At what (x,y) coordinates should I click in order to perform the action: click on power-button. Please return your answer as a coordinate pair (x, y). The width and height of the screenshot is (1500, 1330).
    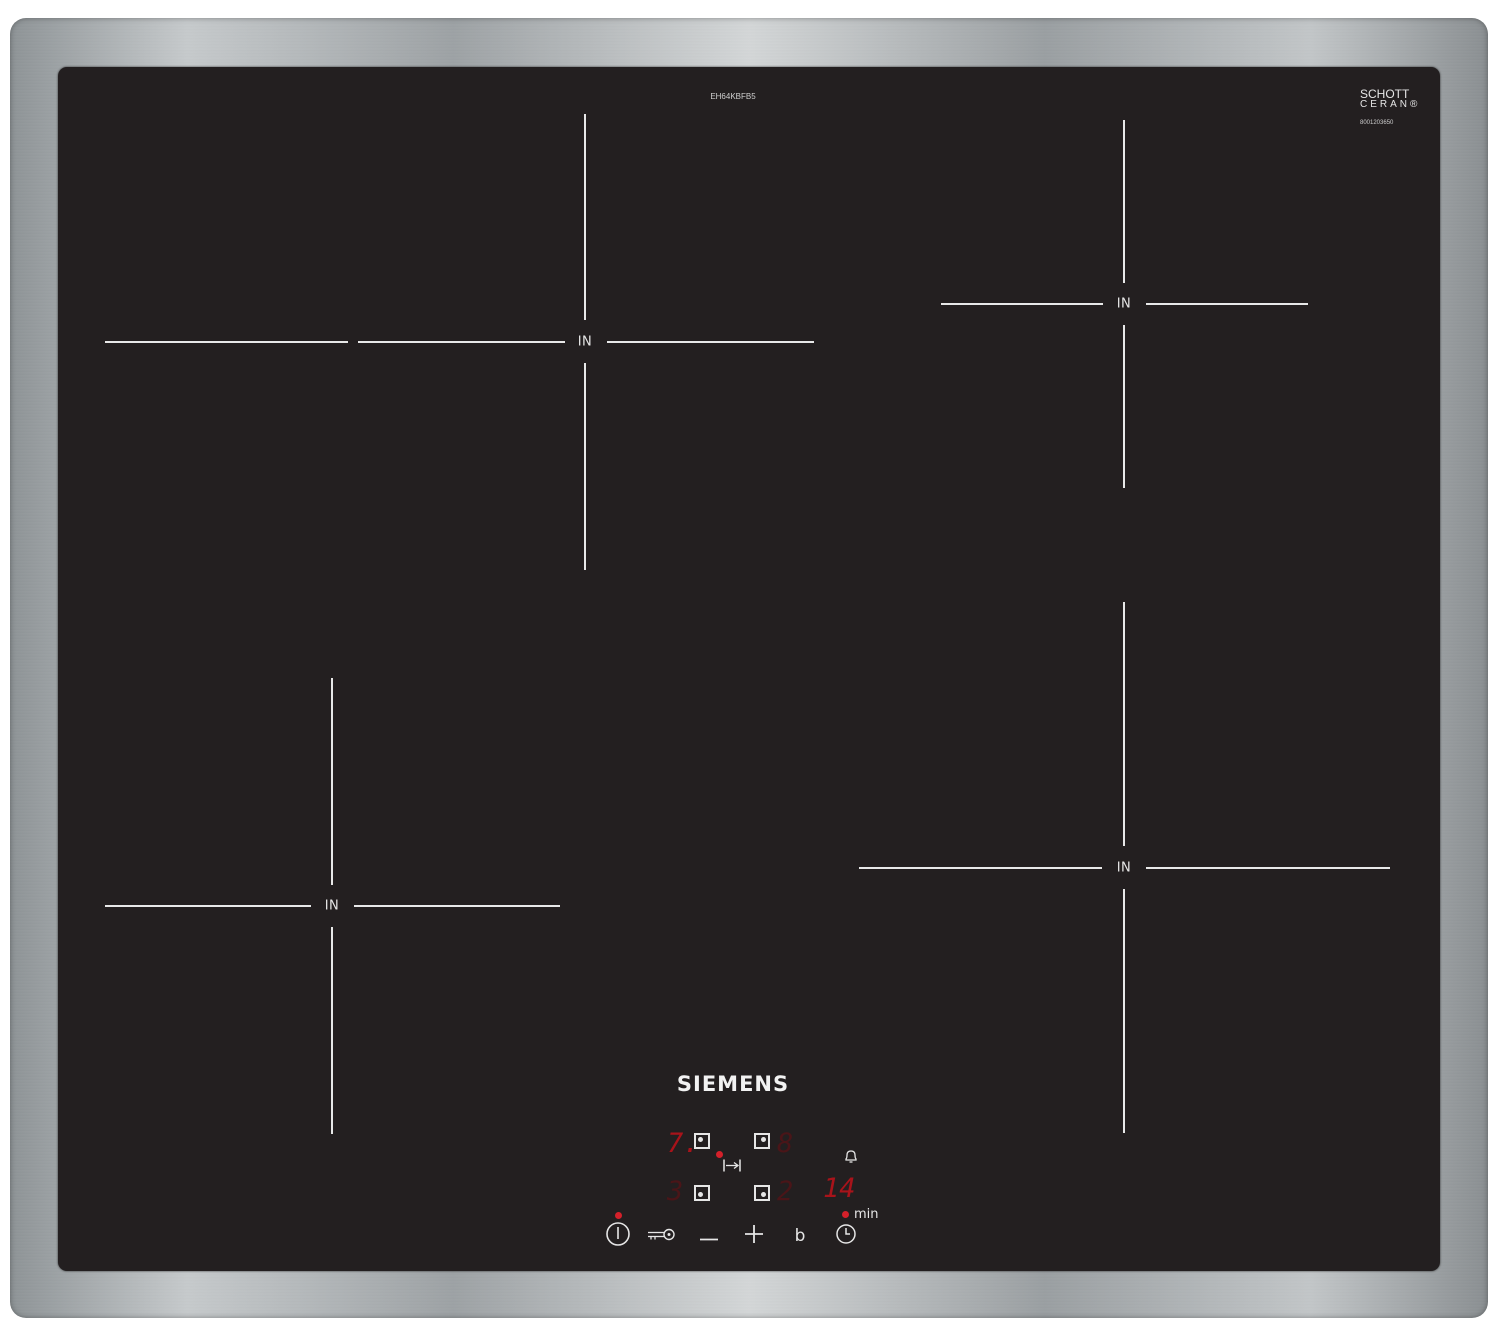
    Looking at the image, I should click on (618, 1236).